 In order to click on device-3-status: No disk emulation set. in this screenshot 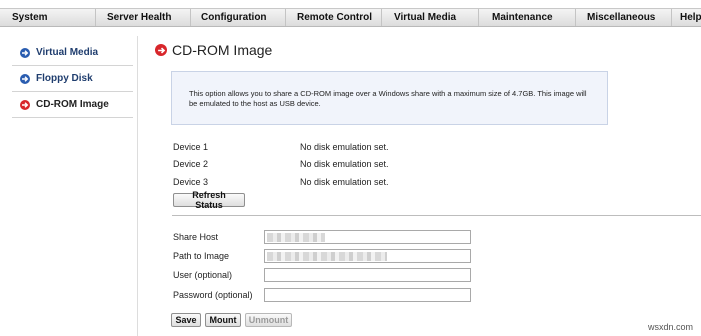, I will do `click(344, 182)`.